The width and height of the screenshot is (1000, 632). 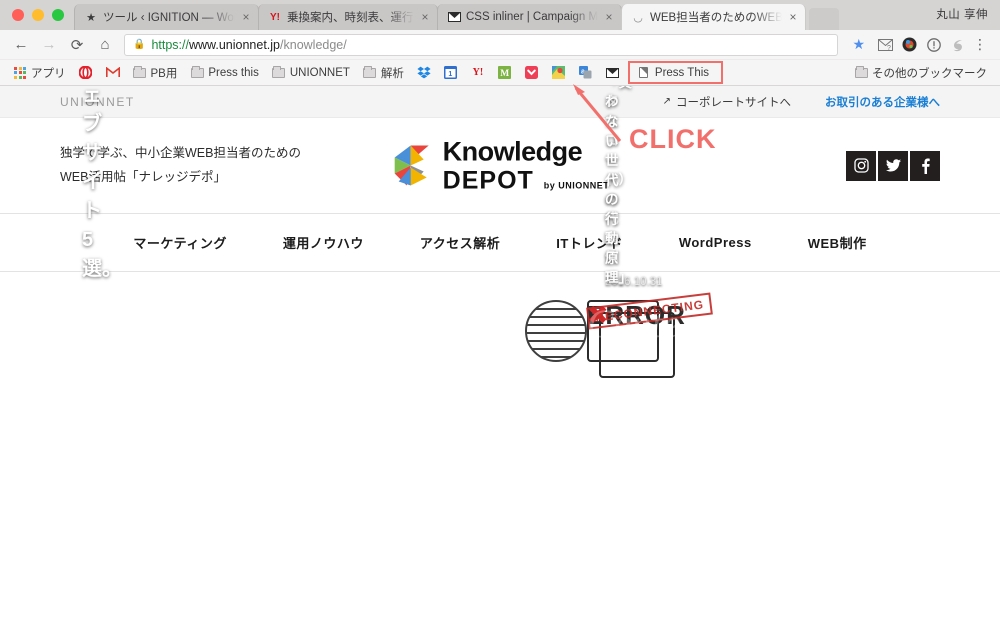 I want to click on extension-icons: ?, so click(x=919, y=44).